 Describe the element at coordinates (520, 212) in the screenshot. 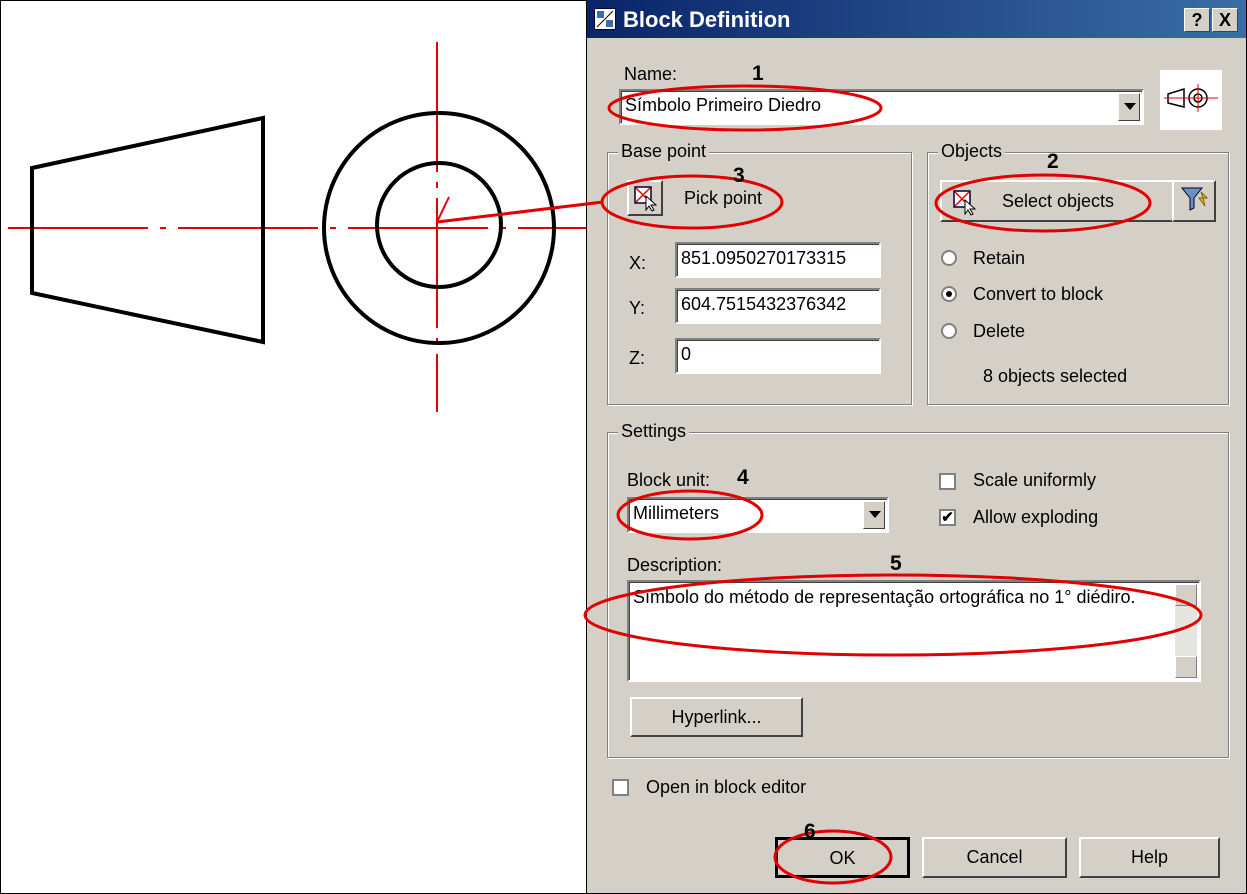

I see `annotation-leader-line` at that location.